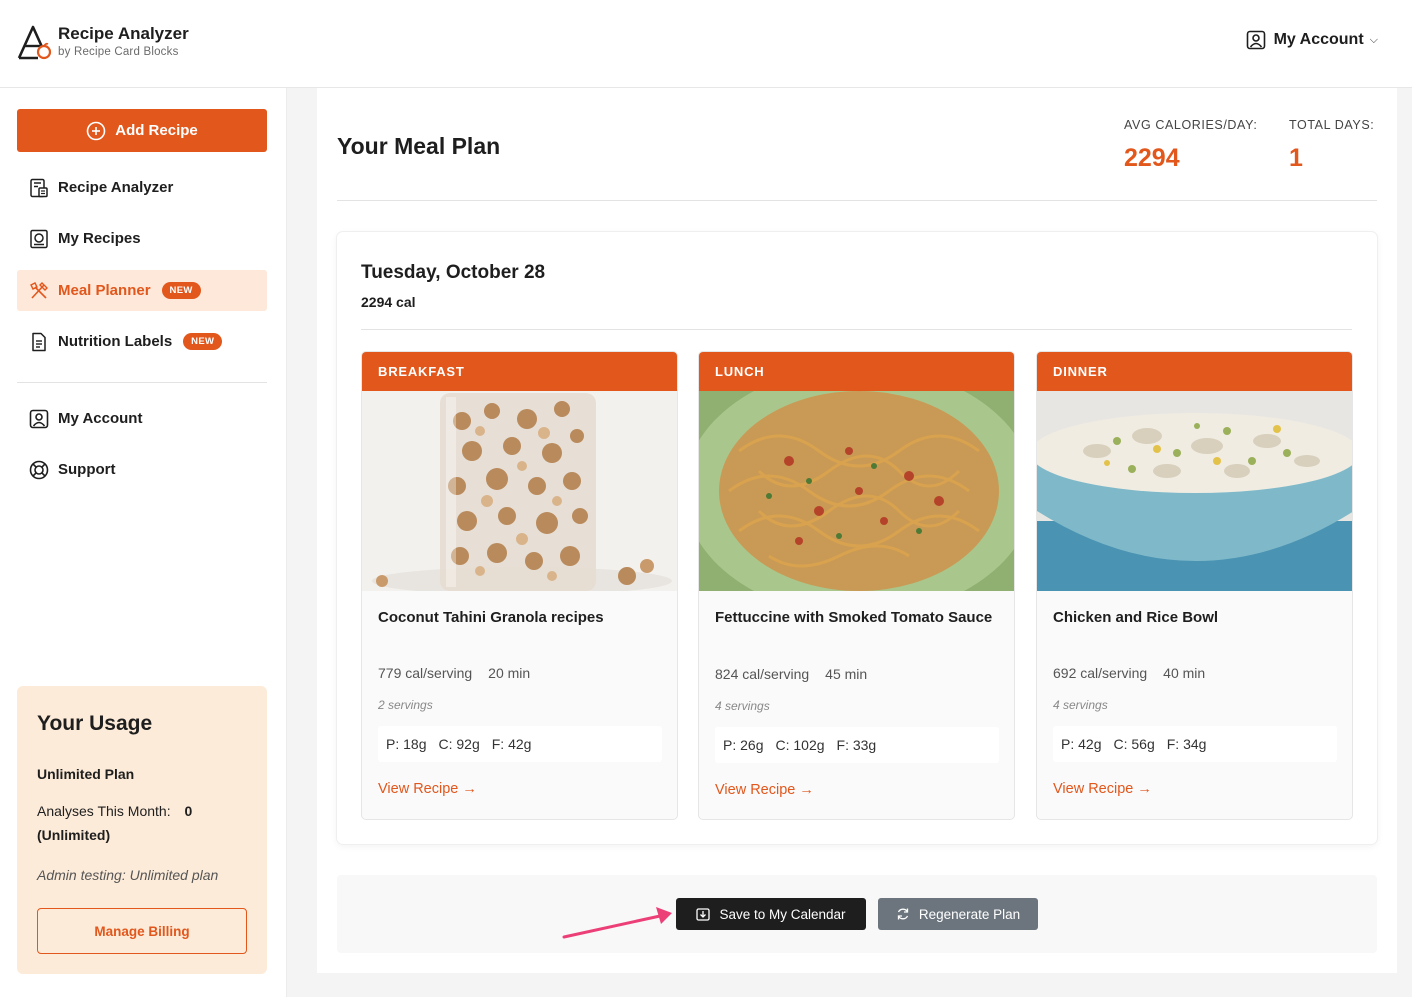 The image size is (1412, 997). Describe the element at coordinates (86, 774) in the screenshot. I see `usage-plan: Unlimited Plan` at that location.